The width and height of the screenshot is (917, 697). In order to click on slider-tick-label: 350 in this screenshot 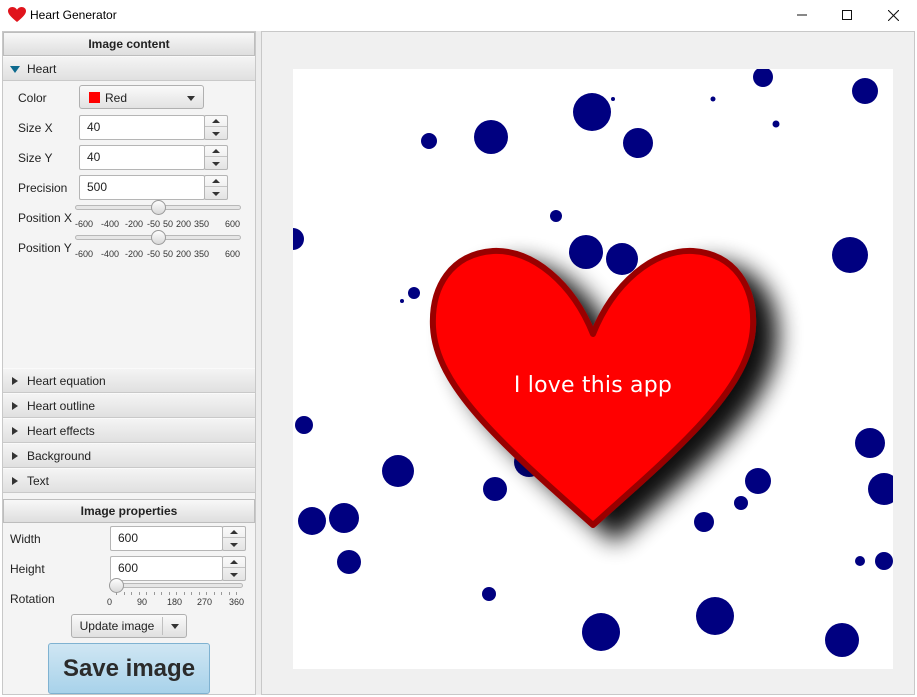, I will do `click(202, 224)`.